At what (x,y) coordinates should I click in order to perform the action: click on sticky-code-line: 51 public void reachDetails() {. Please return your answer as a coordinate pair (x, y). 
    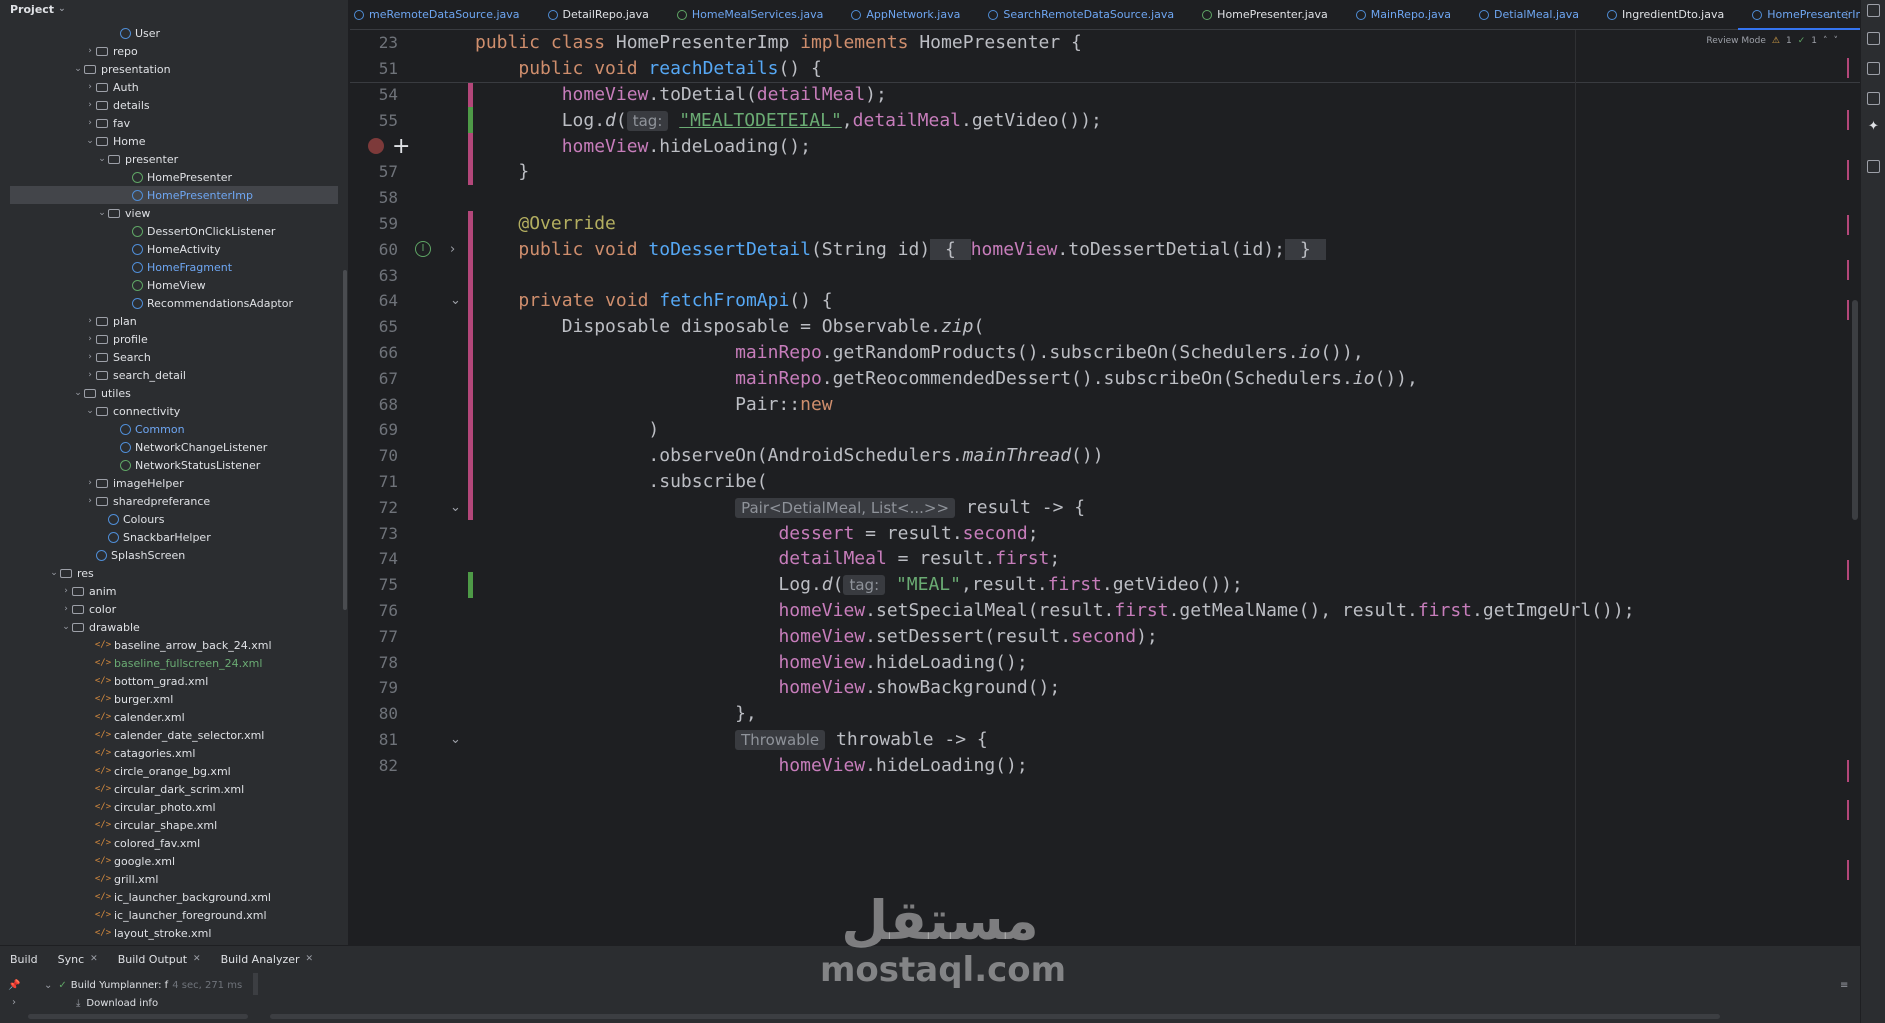
    Looking at the image, I should click on (1105, 68).